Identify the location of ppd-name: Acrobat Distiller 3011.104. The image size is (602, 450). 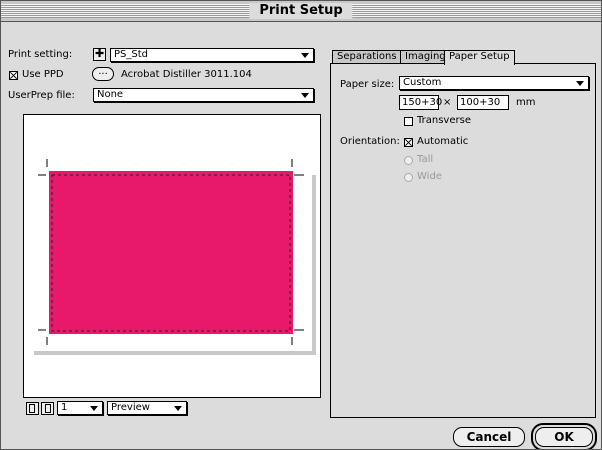
(186, 74).